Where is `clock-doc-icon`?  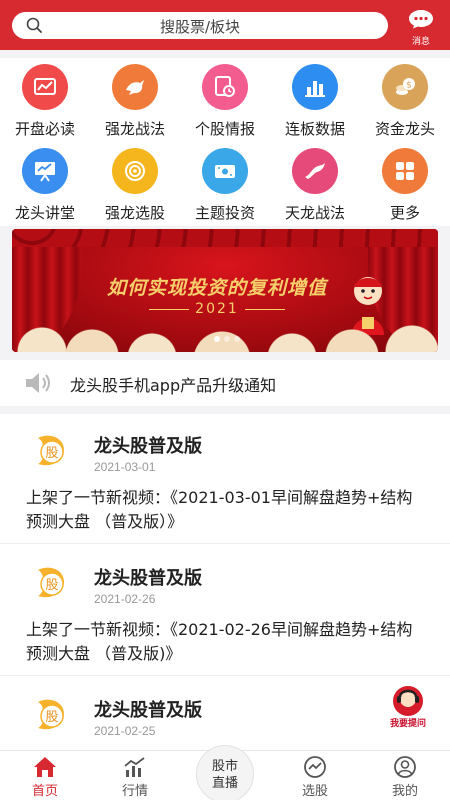
clock-doc-icon is located at coordinates (225, 87).